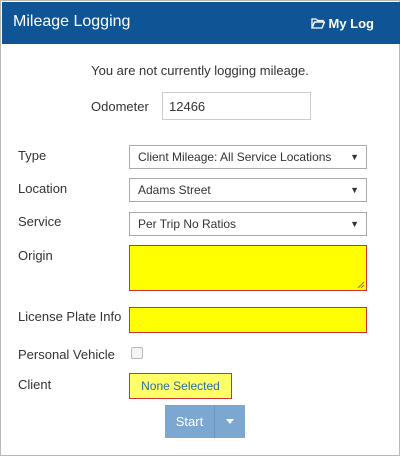  What do you see at coordinates (248, 320) in the screenshot?
I see `license-plate-input` at bounding box center [248, 320].